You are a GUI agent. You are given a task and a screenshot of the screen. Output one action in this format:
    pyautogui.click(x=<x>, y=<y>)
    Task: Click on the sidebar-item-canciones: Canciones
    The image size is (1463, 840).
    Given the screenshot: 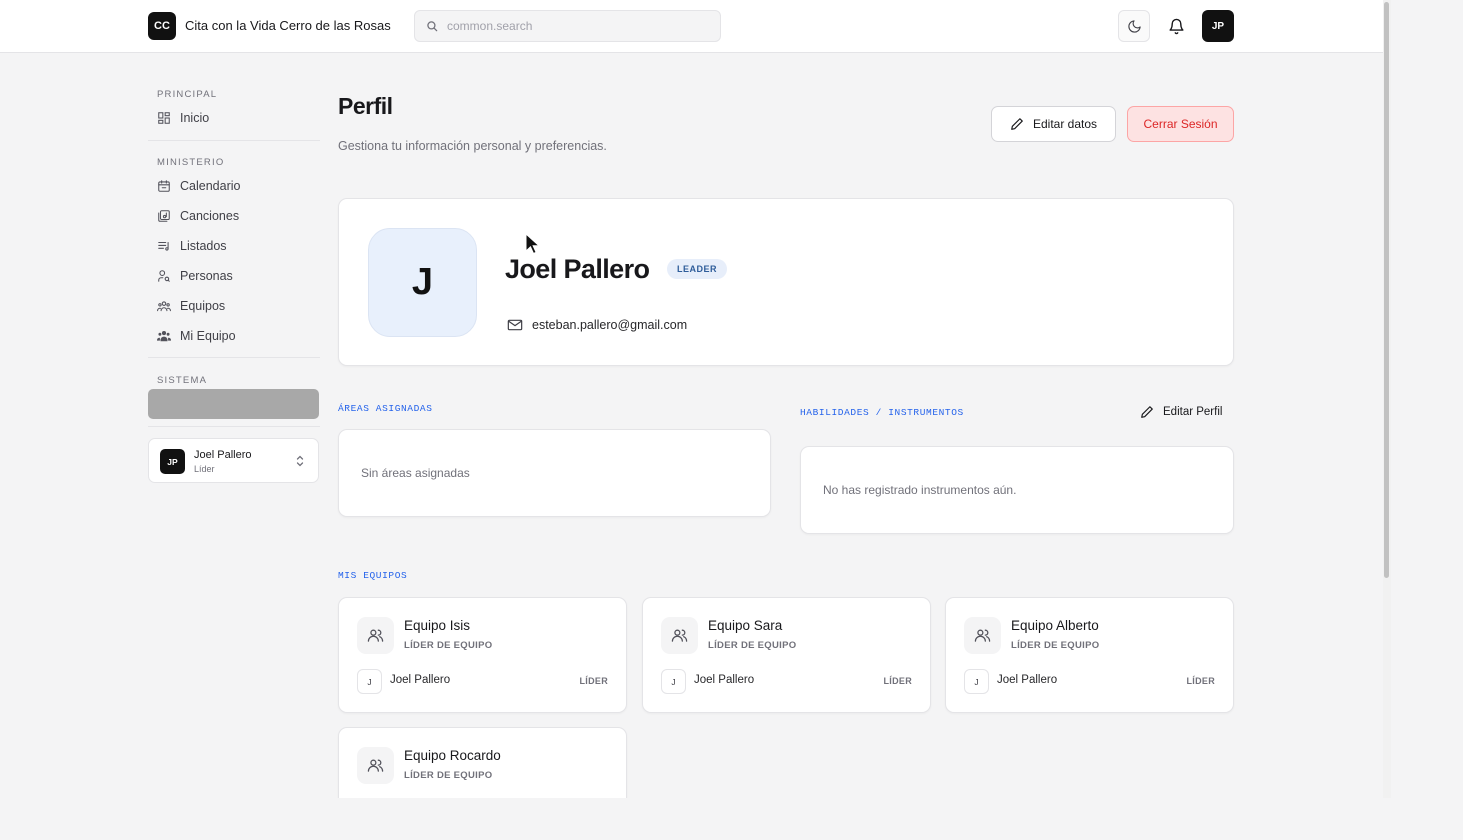 What is the action you would take?
    pyautogui.click(x=237, y=216)
    